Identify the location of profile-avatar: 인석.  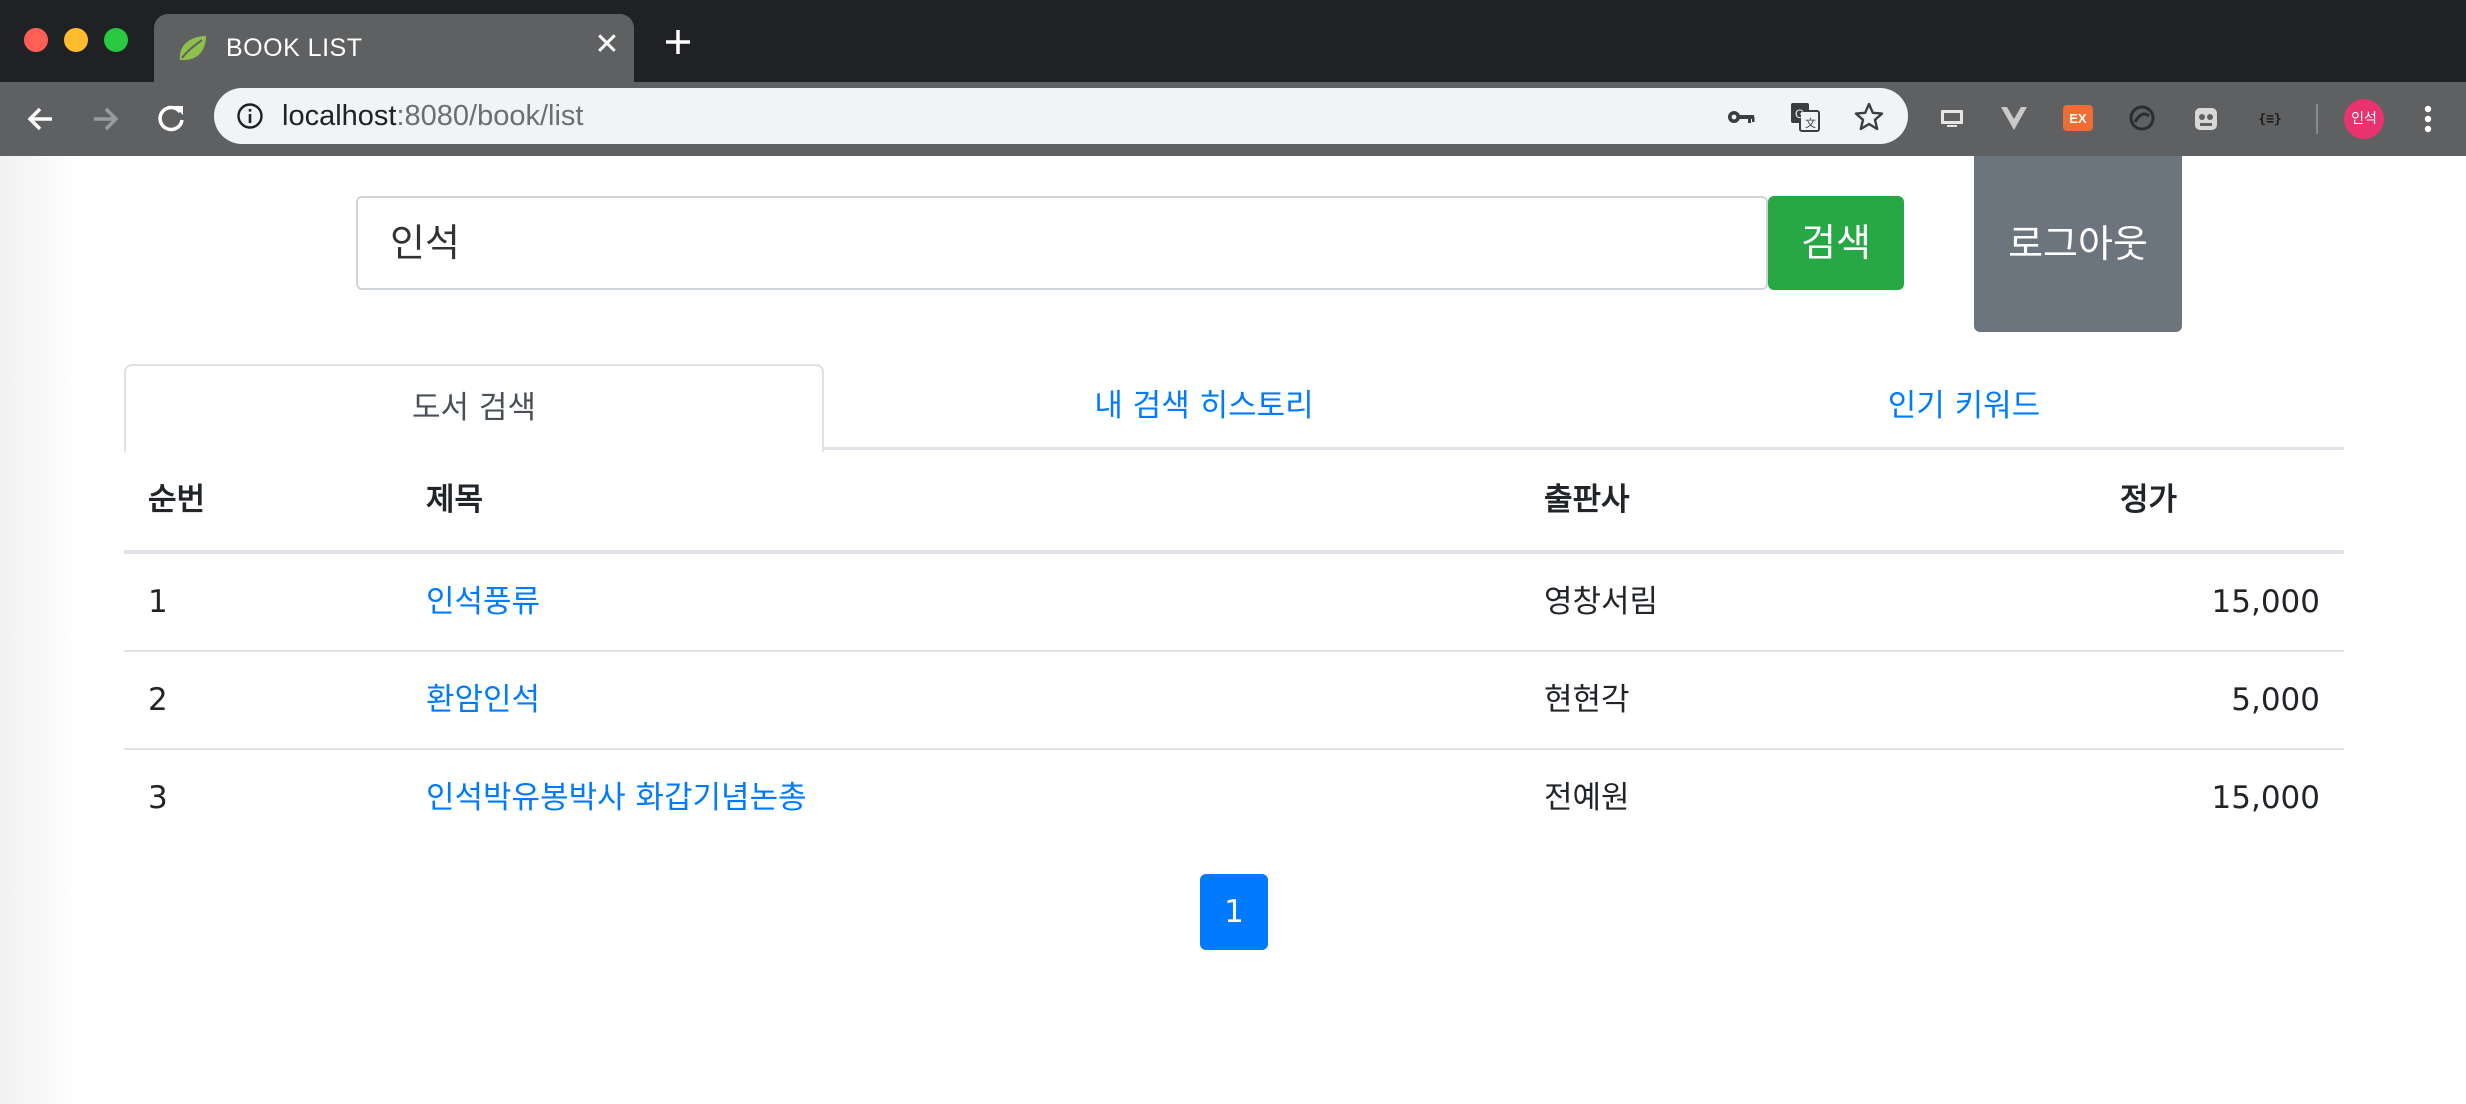
(2364, 119).